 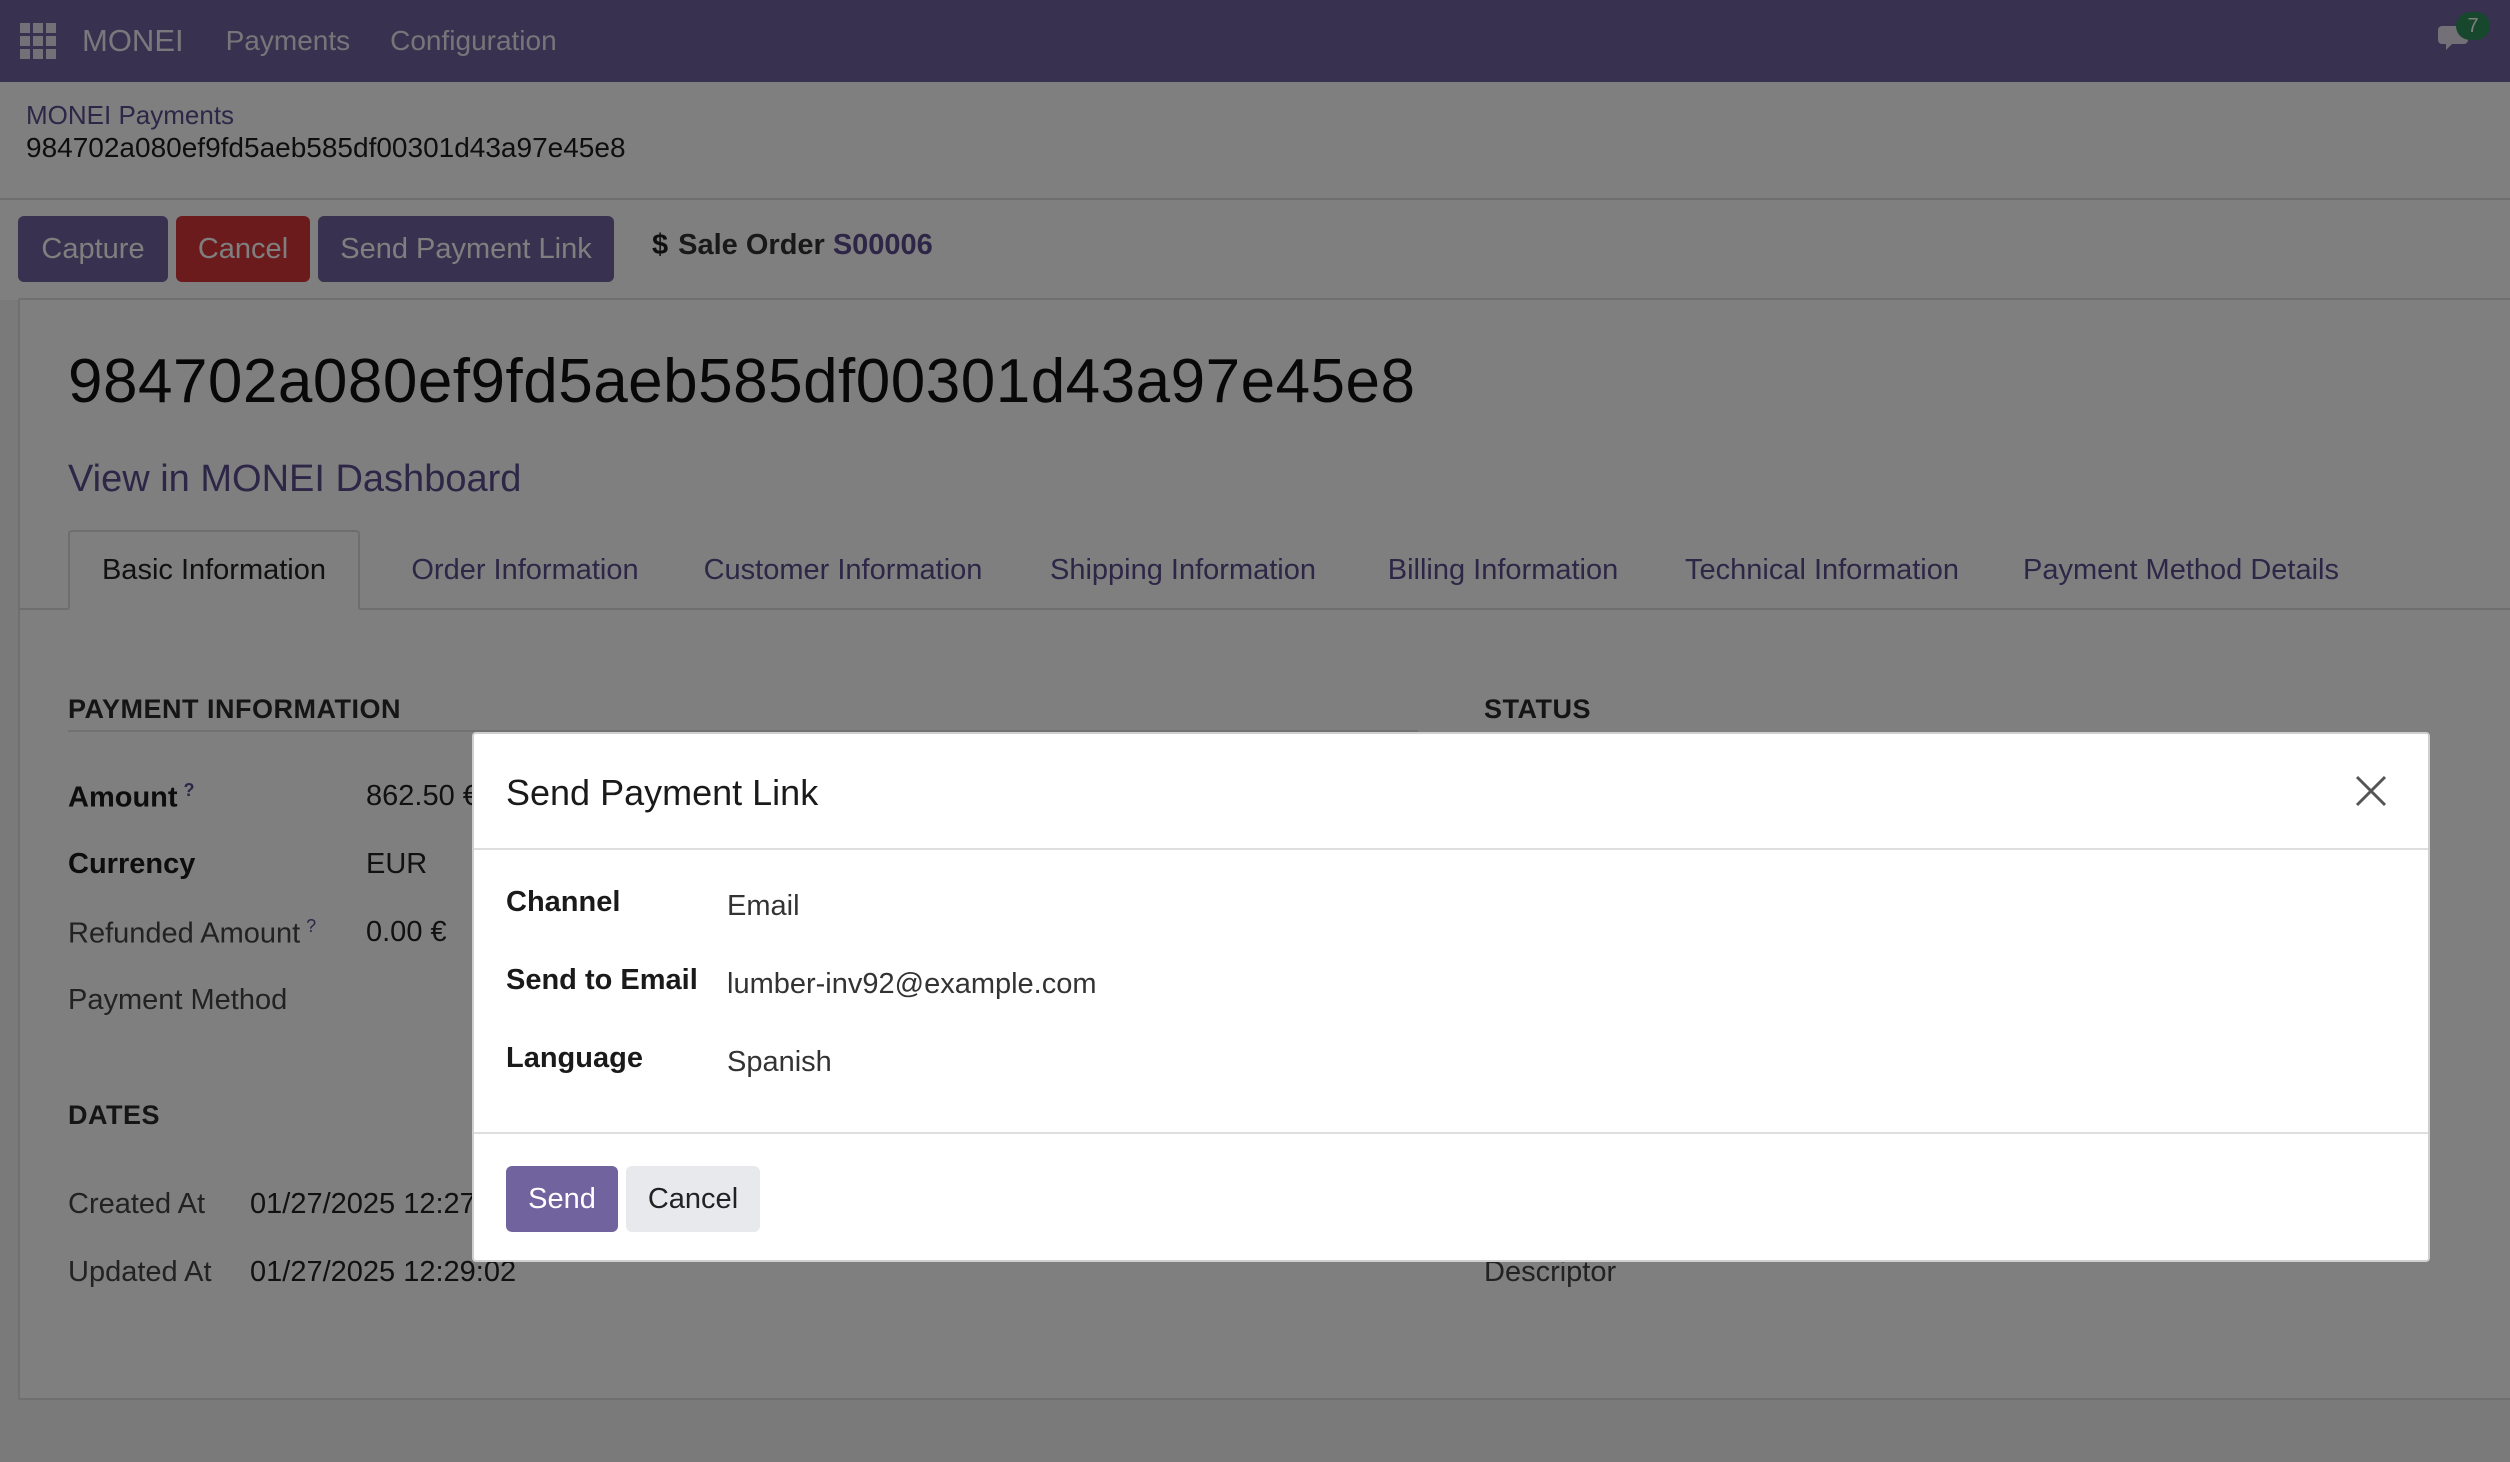 I want to click on dialog-footer-divider, so click(x=1451, y=1133).